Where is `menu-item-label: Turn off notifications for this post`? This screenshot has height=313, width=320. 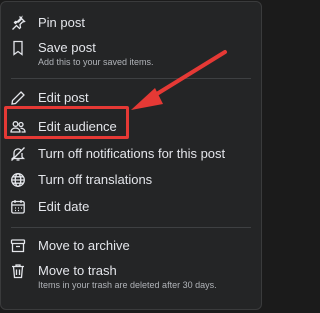 menu-item-label: Turn off notifications for this post is located at coordinates (132, 153).